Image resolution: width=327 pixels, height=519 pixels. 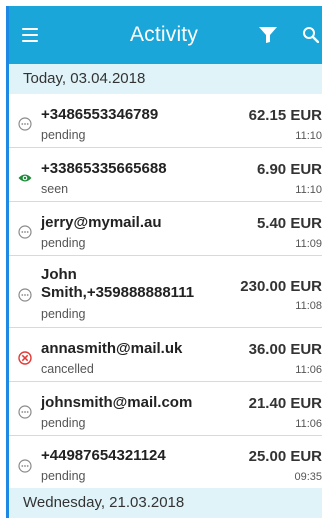 What do you see at coordinates (25, 358) in the screenshot?
I see `cancel-x-icon` at bounding box center [25, 358].